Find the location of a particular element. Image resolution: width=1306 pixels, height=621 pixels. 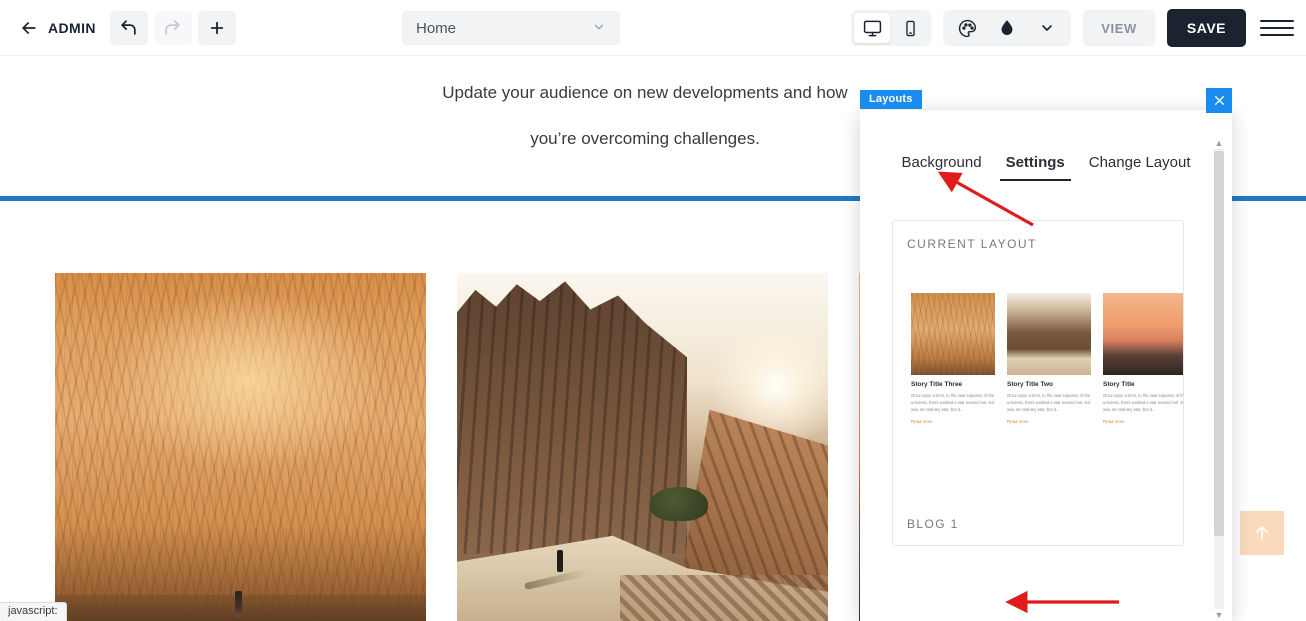

top-toolbar: ADMIN Home VIEW SAVE is located at coordinates (653, 28).